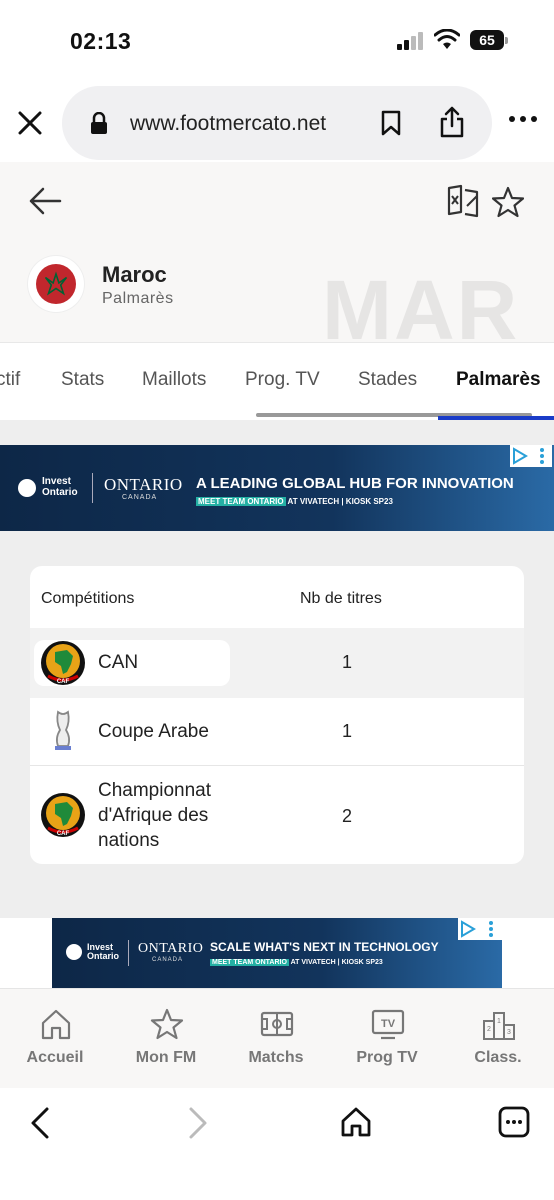 Image resolution: width=554 pixels, height=1200 pixels. What do you see at coordinates (138, 298) in the screenshot?
I see `page-subtitle: Palmarès` at bounding box center [138, 298].